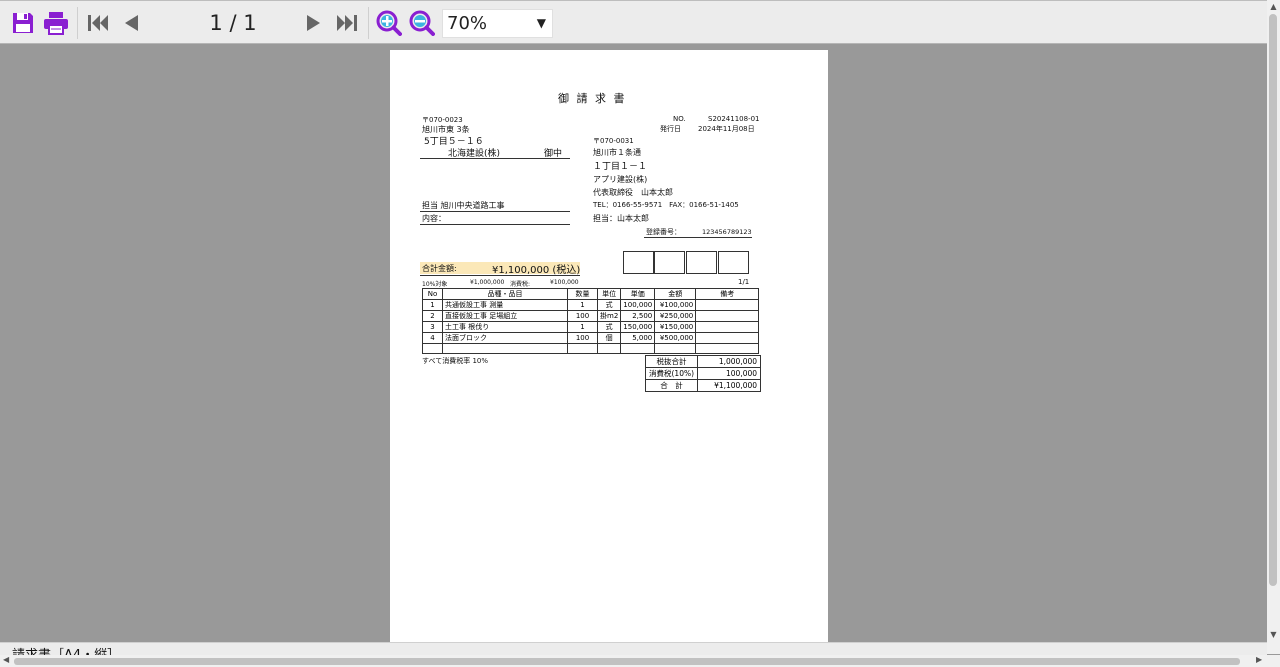 Image resolution: width=1280 pixels, height=667 pixels. Describe the element at coordinates (233, 23) in the screenshot. I see `page-indicator: 1 / 1` at that location.